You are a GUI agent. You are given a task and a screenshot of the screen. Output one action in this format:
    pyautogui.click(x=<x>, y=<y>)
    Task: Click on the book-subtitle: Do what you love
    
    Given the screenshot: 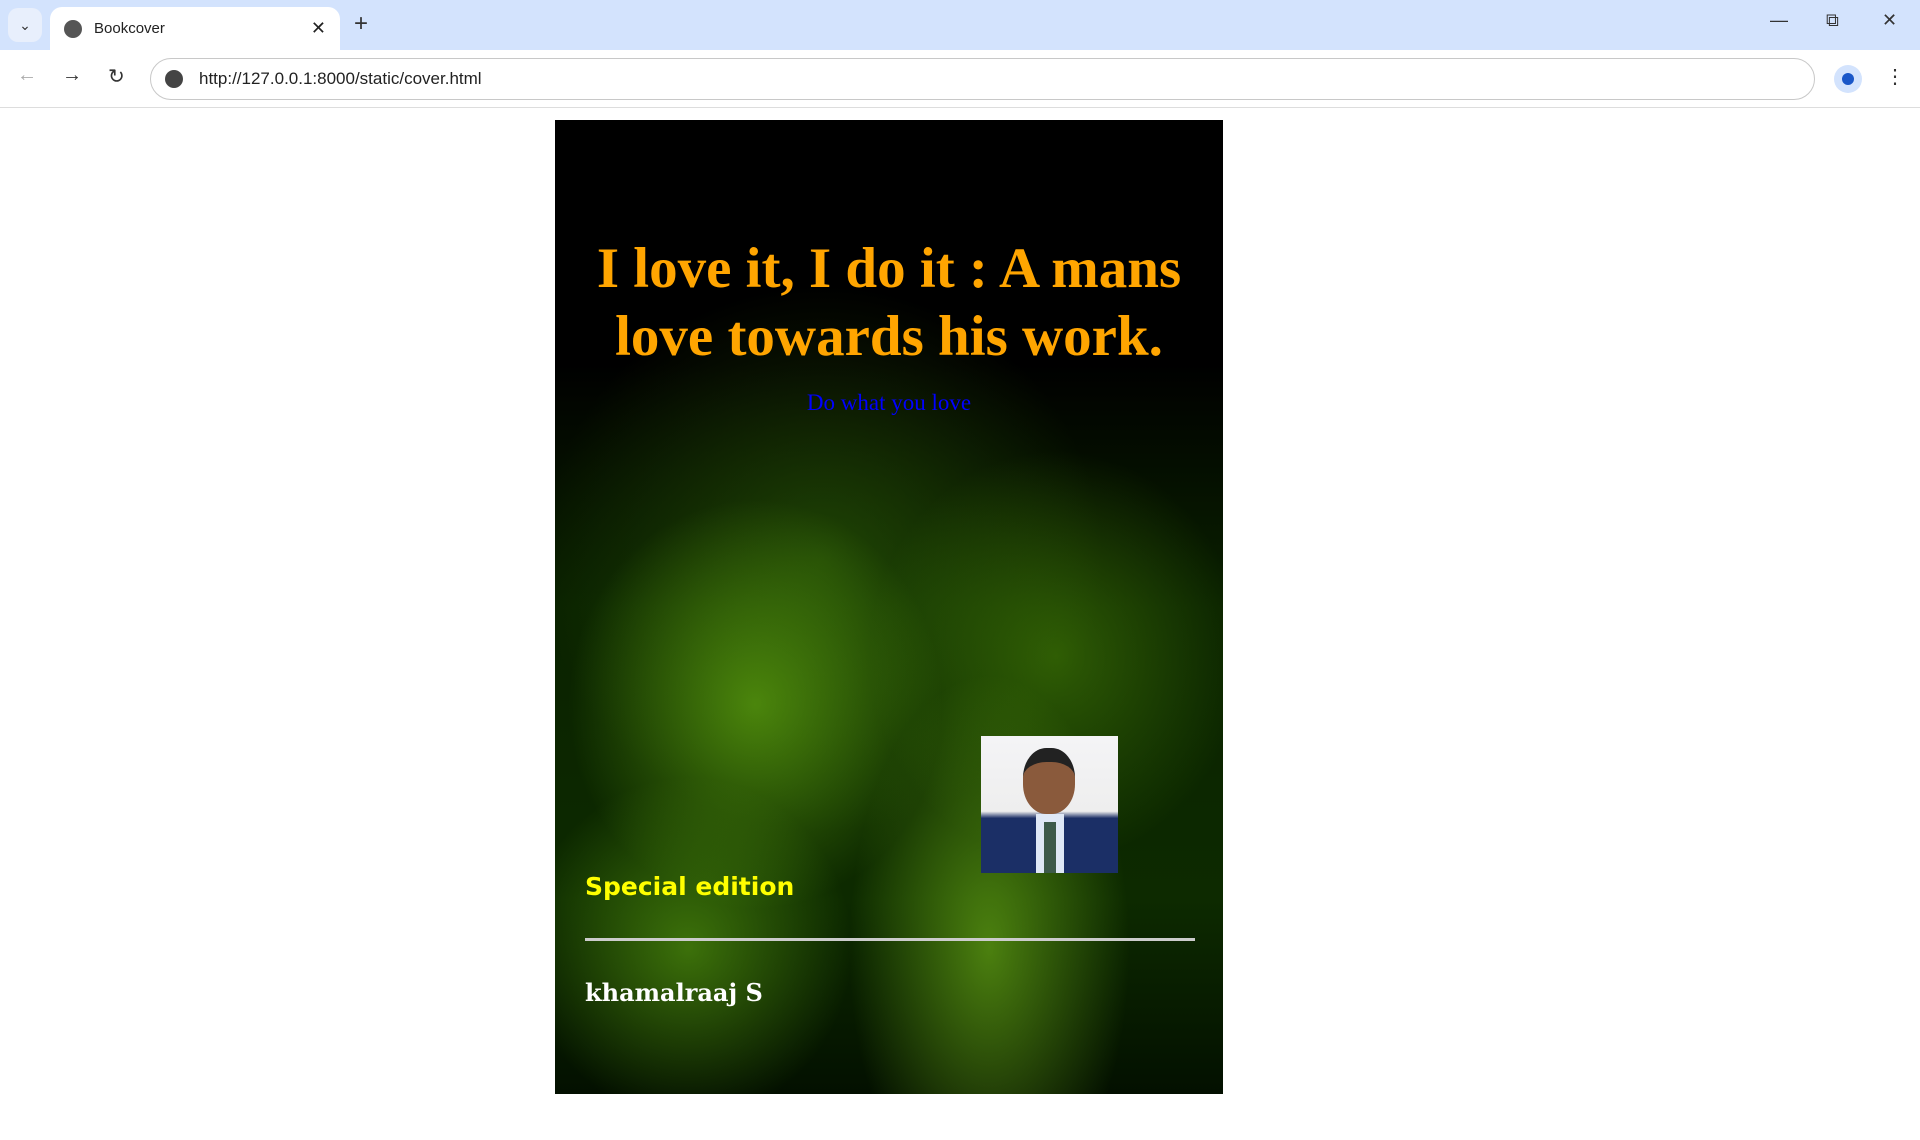 What is the action you would take?
    pyautogui.click(x=889, y=402)
    